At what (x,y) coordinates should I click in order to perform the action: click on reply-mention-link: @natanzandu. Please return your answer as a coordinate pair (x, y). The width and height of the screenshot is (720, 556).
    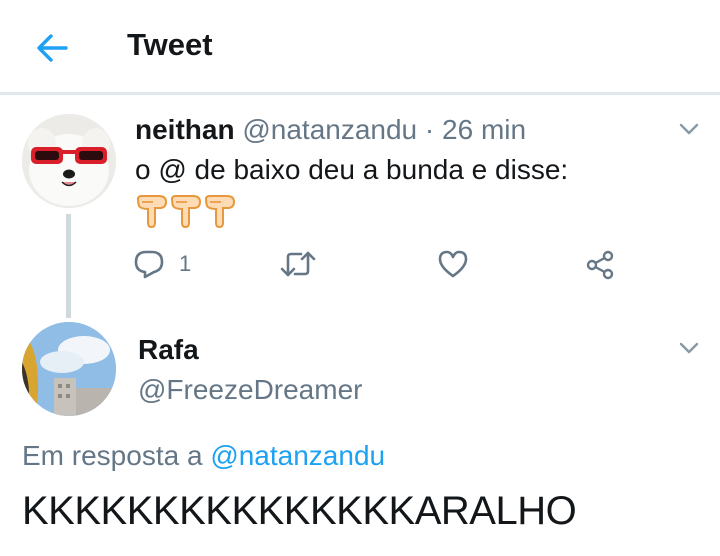
    Looking at the image, I should click on (297, 455).